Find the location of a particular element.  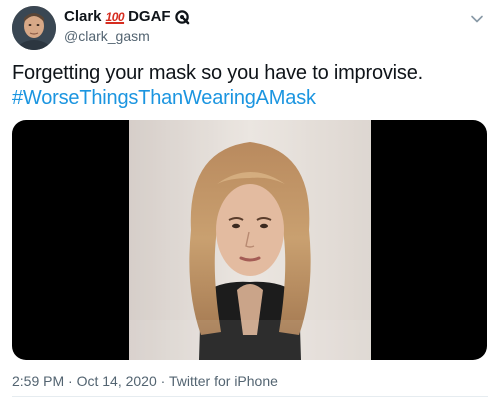

divider is located at coordinates (250, 396).